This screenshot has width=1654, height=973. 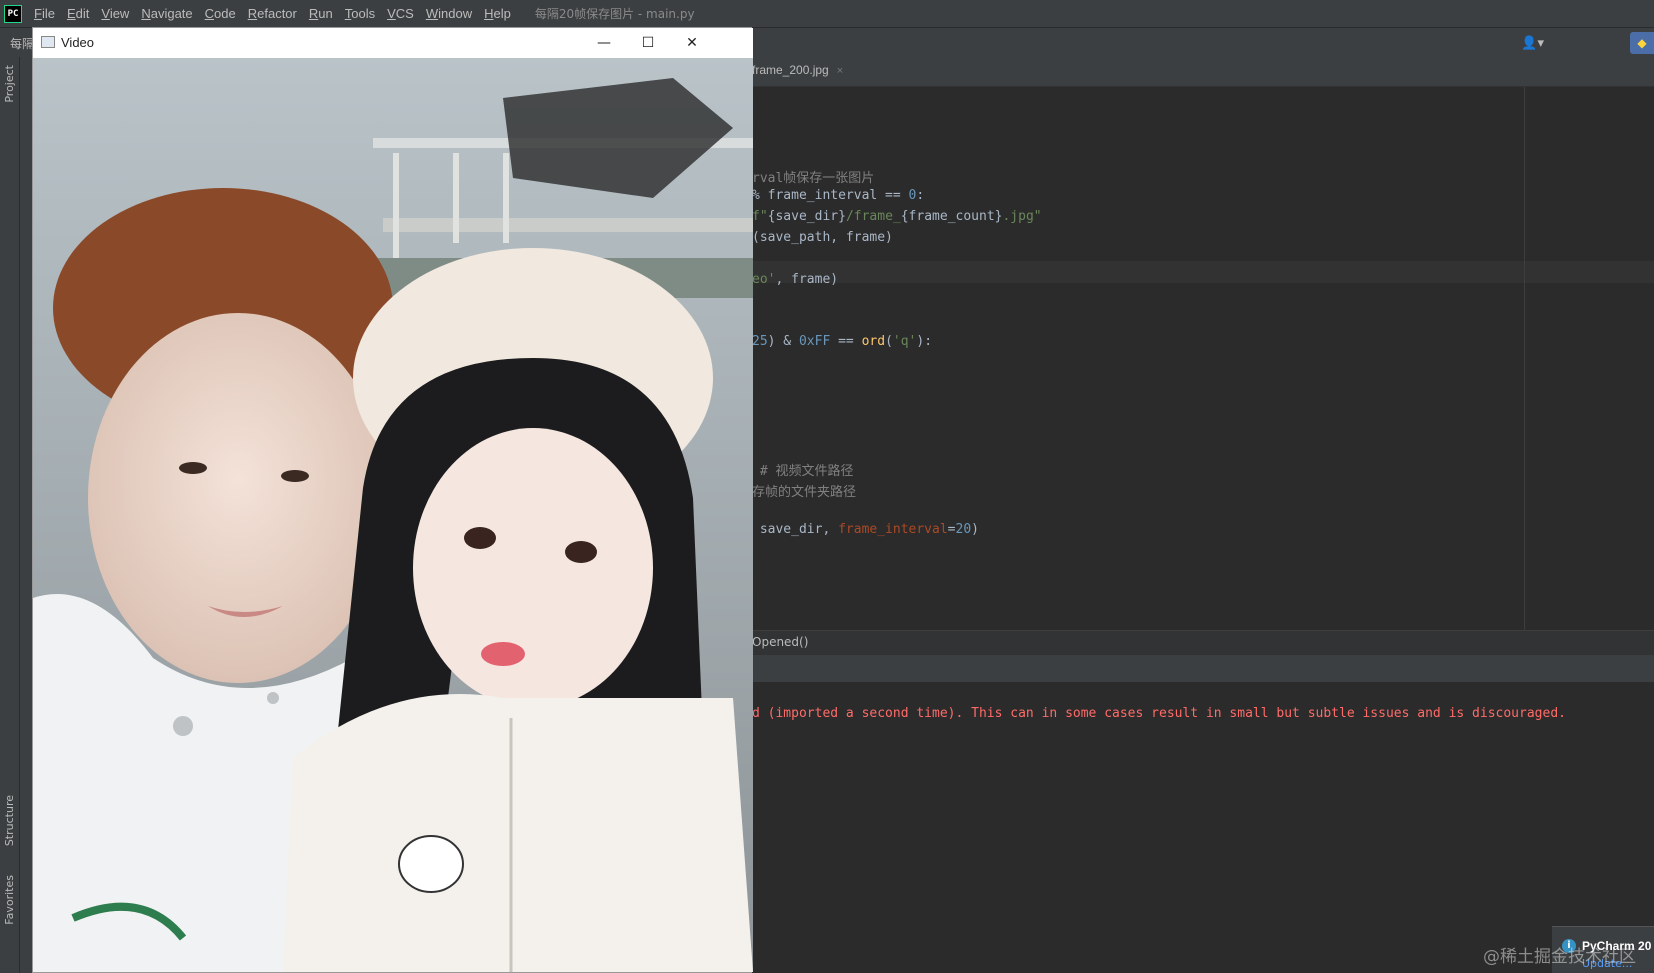 What do you see at coordinates (1559, 957) in the screenshot?
I see `watermark: @稀土掘金技术社区` at bounding box center [1559, 957].